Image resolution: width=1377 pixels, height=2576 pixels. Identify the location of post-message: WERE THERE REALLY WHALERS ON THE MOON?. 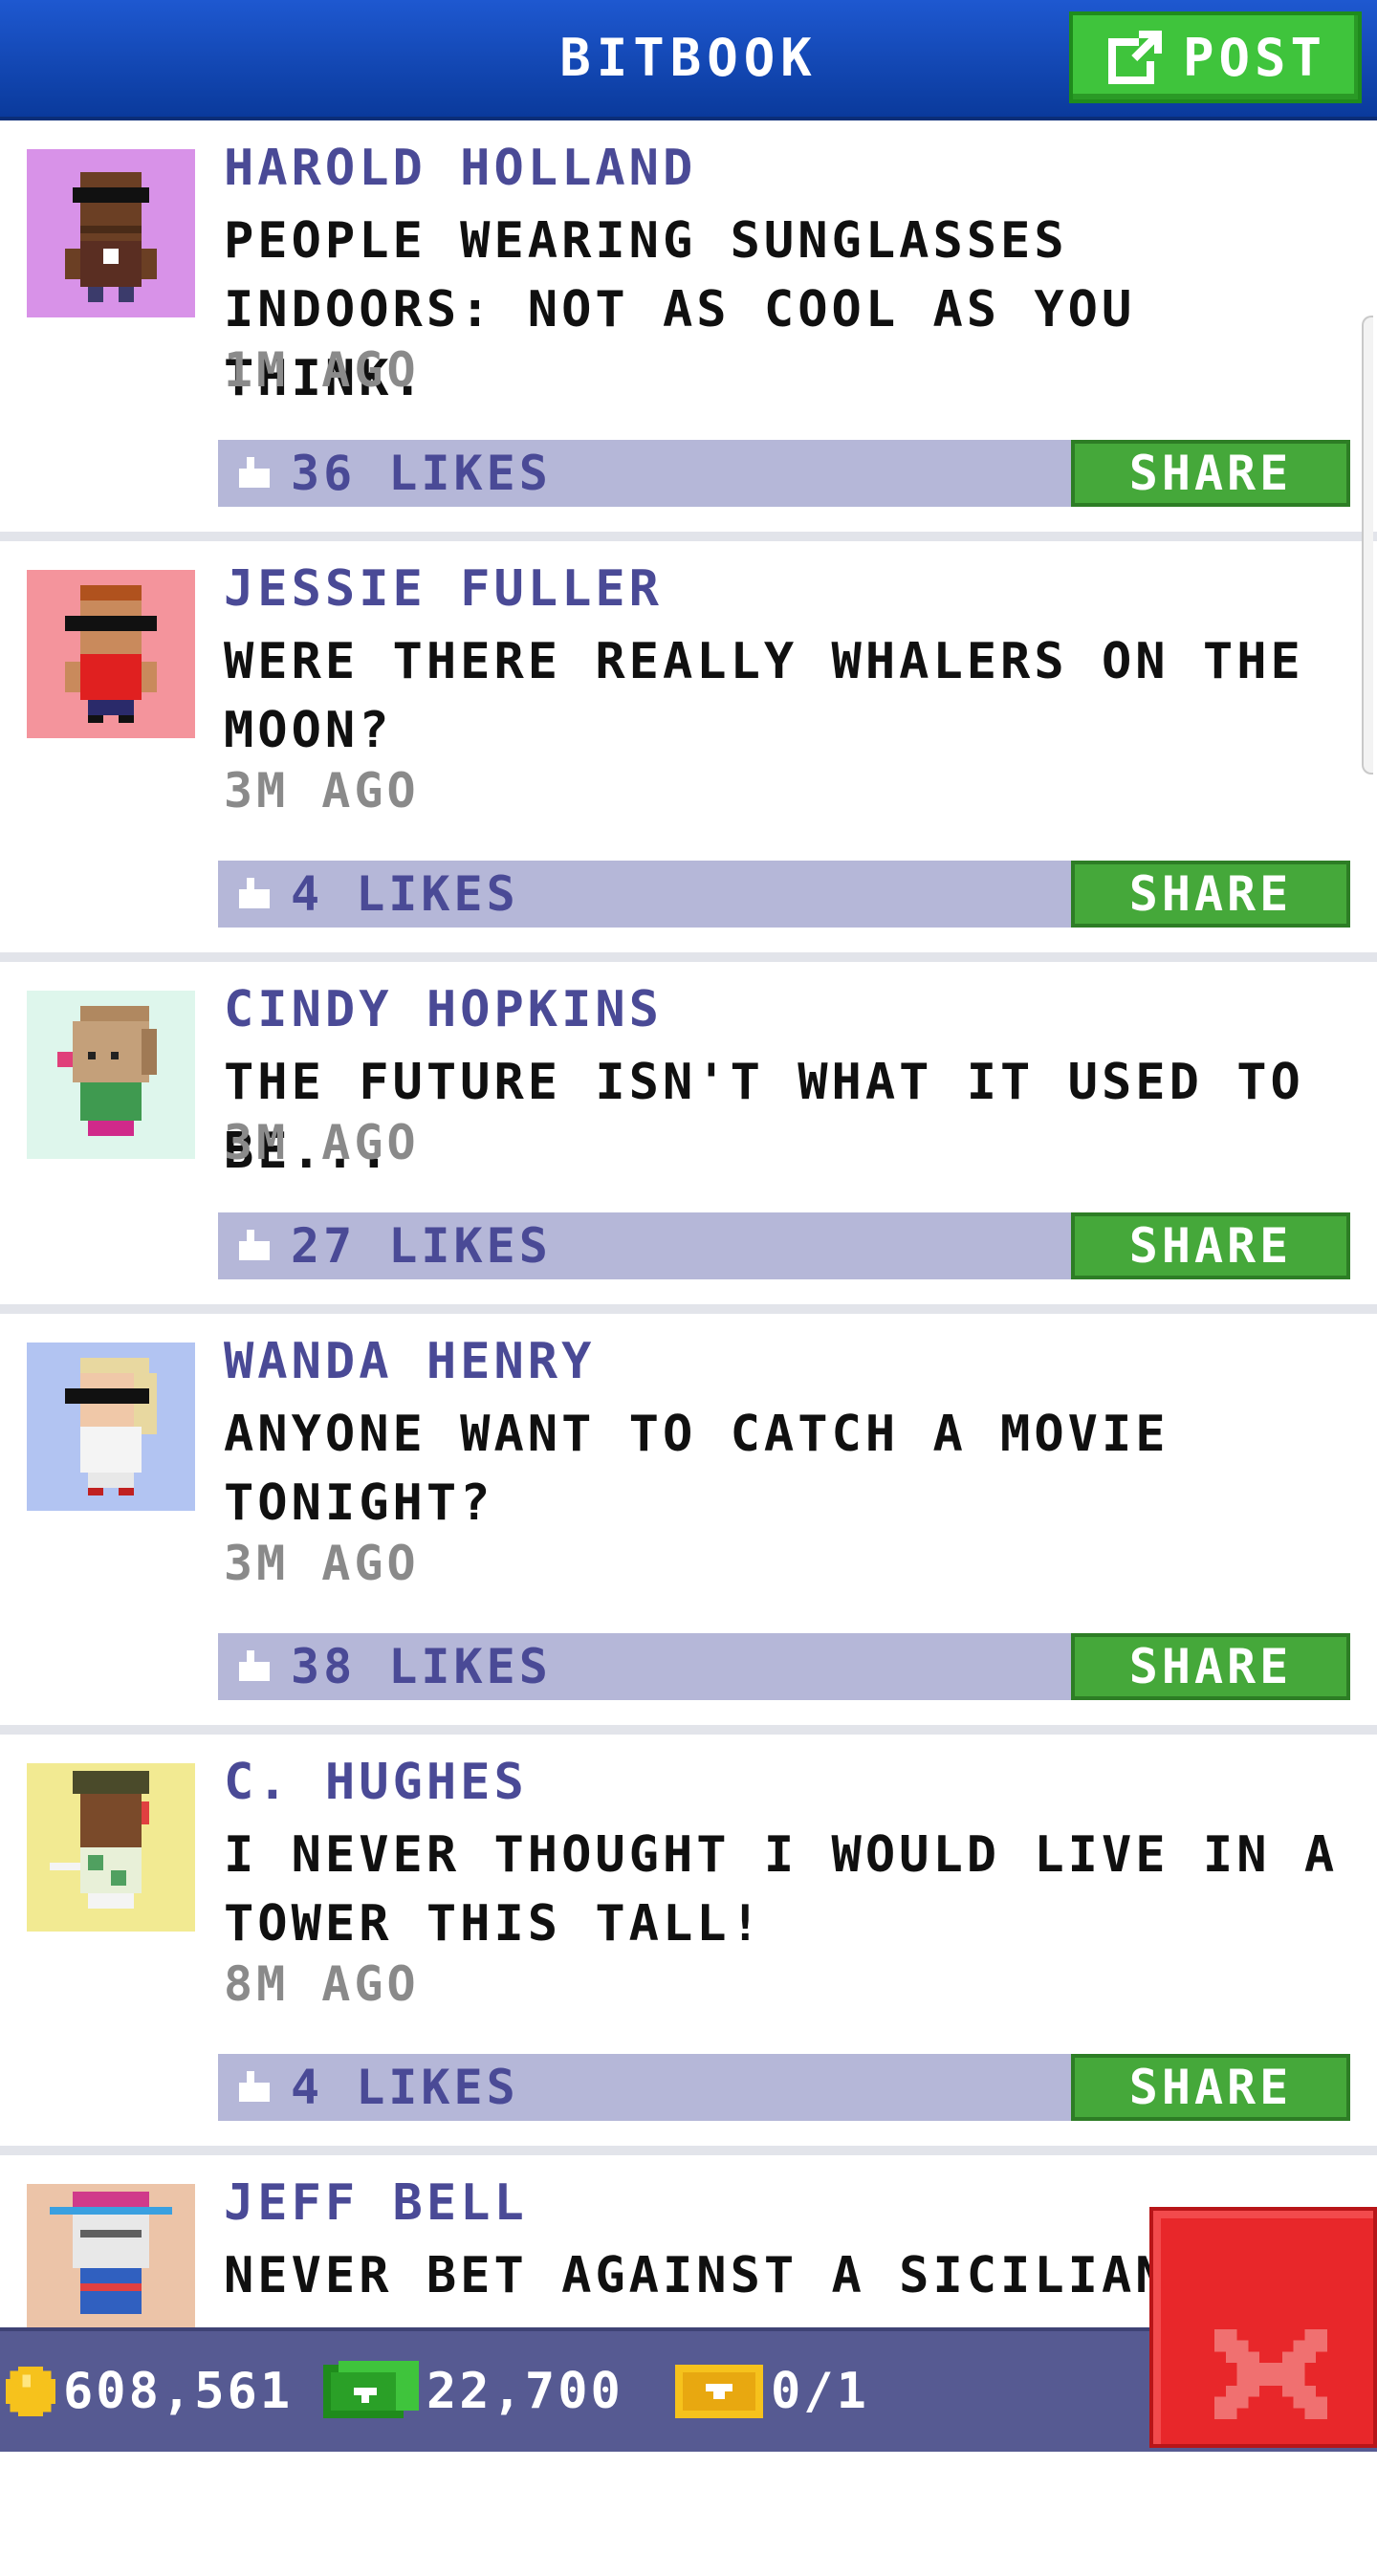
(764, 696).